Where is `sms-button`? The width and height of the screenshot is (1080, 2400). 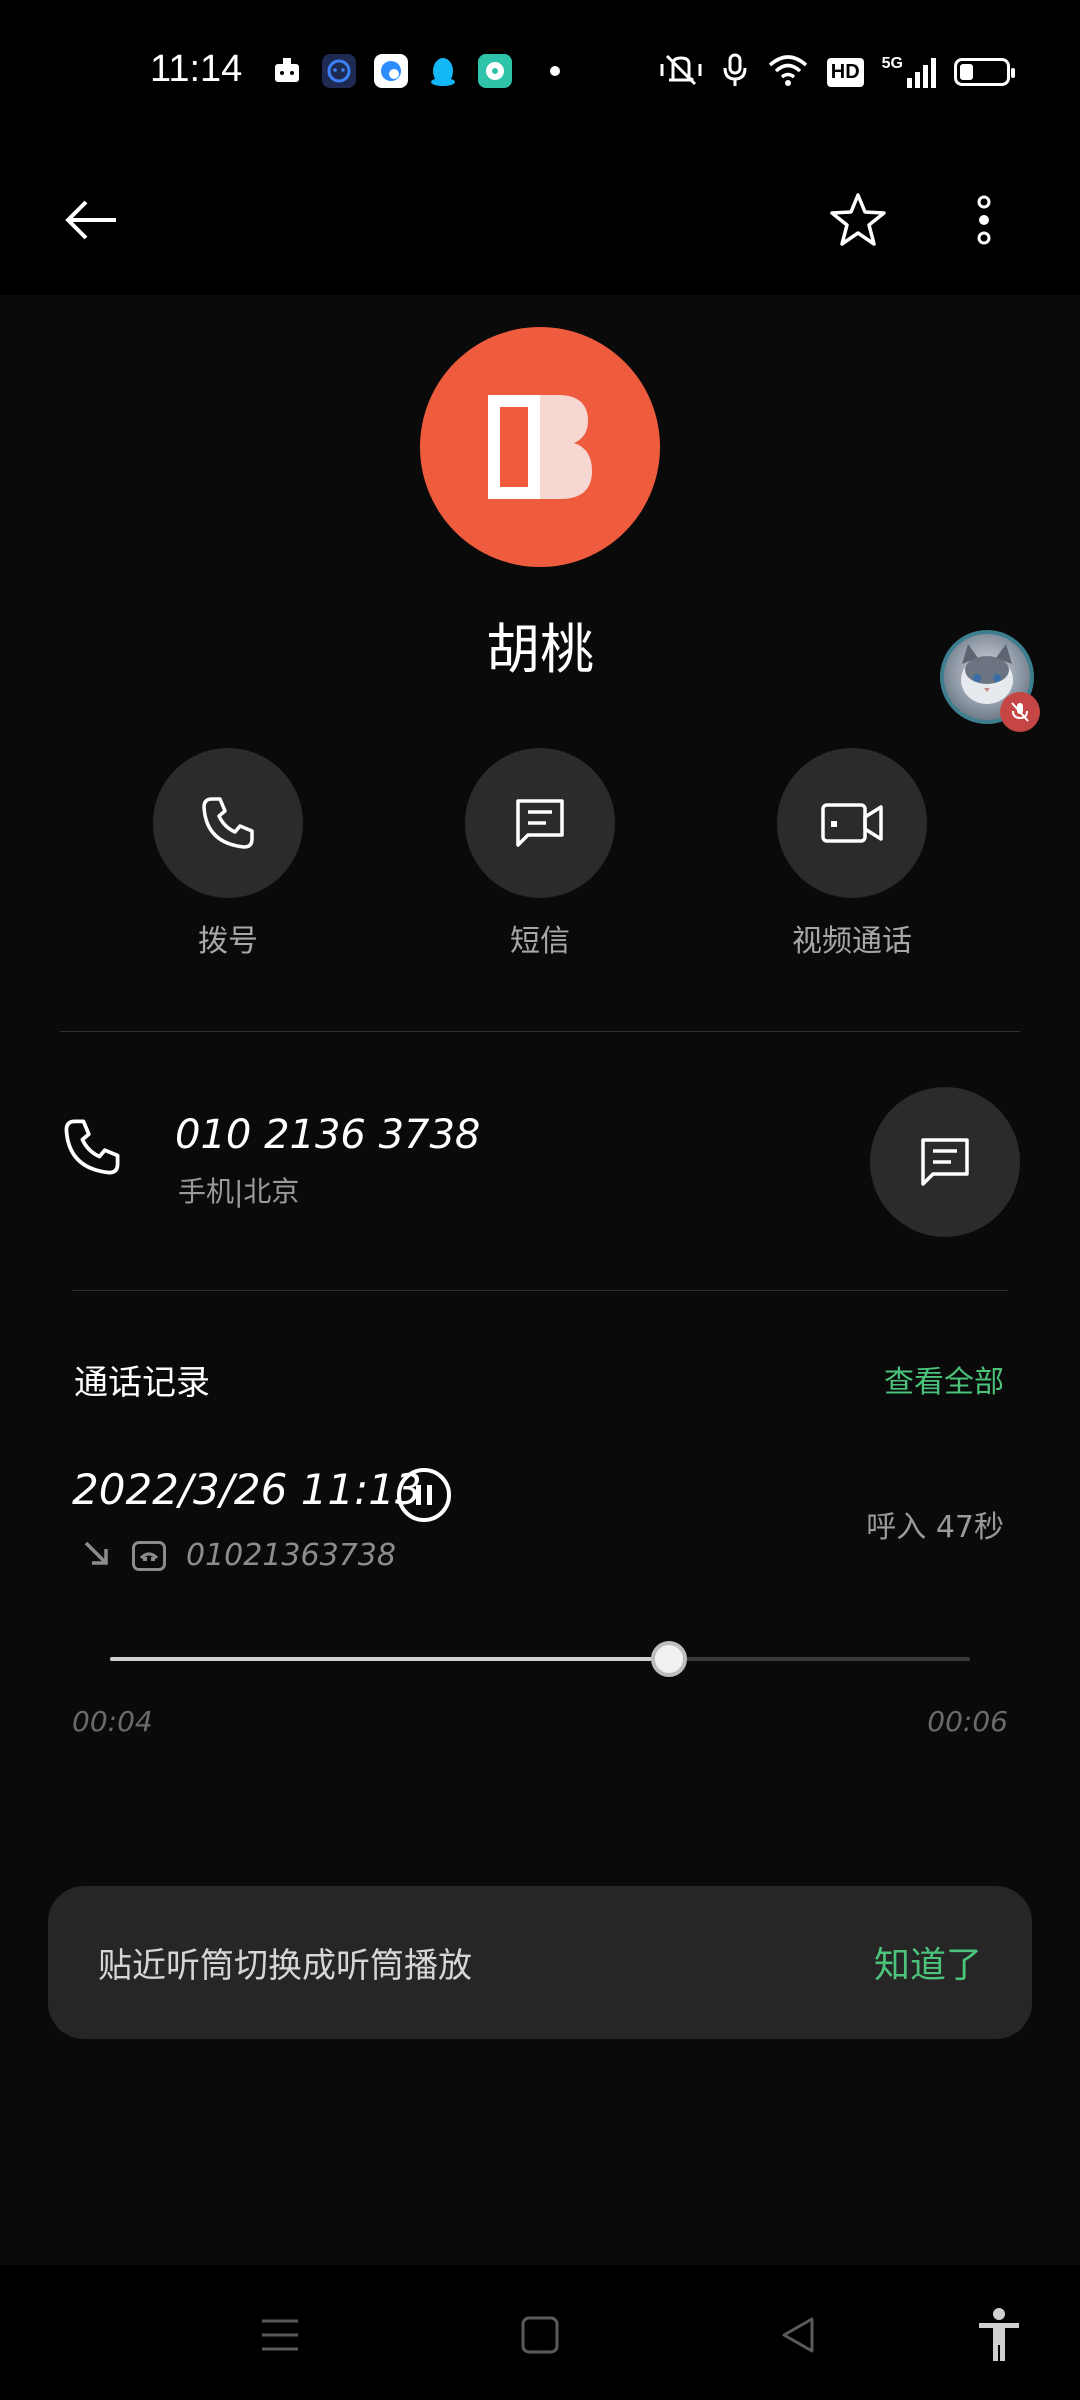 sms-button is located at coordinates (540, 823).